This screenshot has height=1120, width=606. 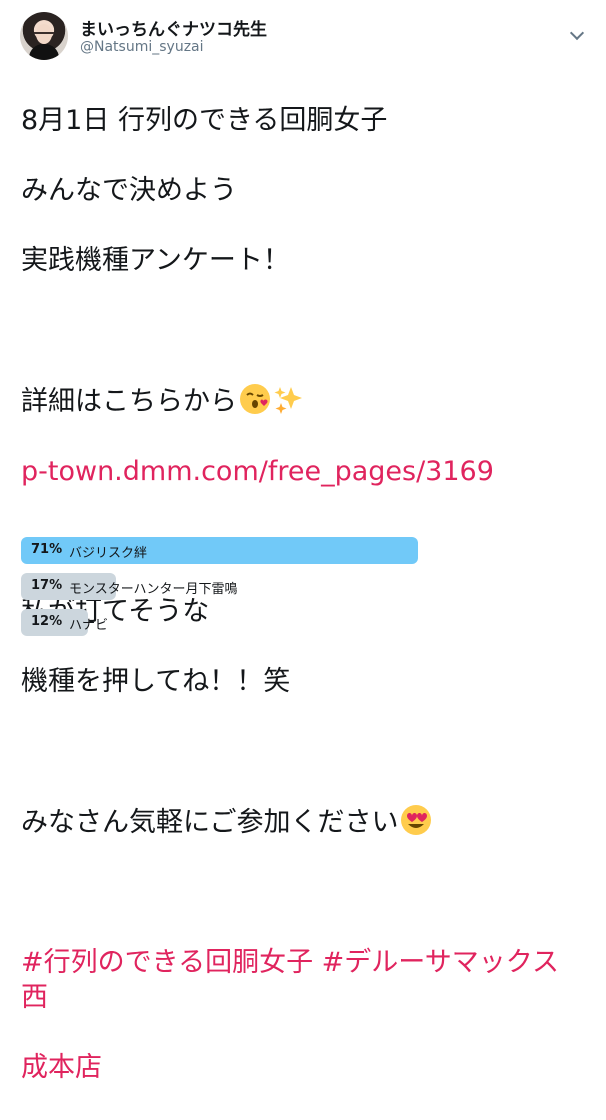 What do you see at coordinates (173, 27) in the screenshot?
I see `display-name: まいっちんぐナツコ先生` at bounding box center [173, 27].